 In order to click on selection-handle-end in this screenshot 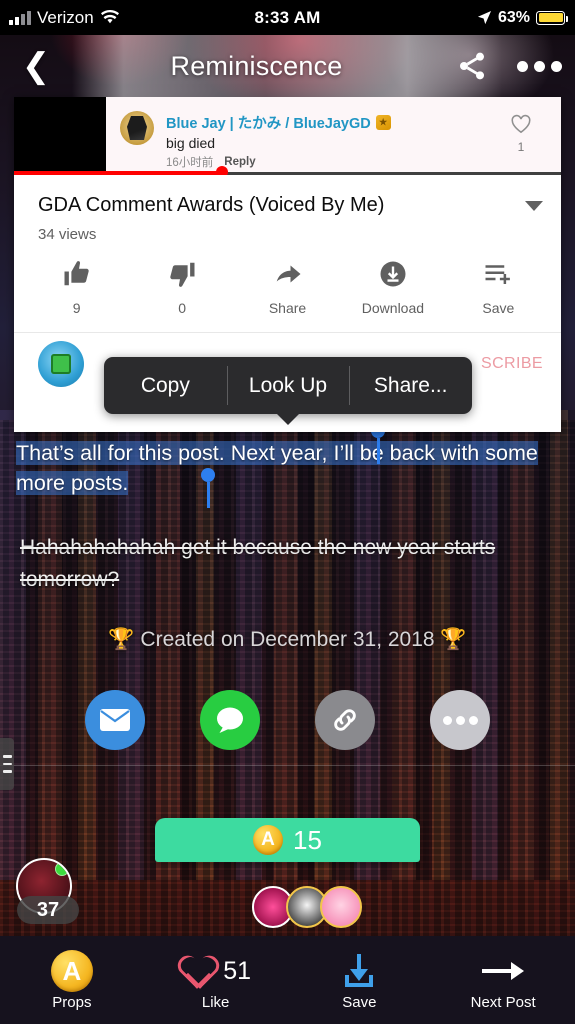, I will do `click(208, 488)`.